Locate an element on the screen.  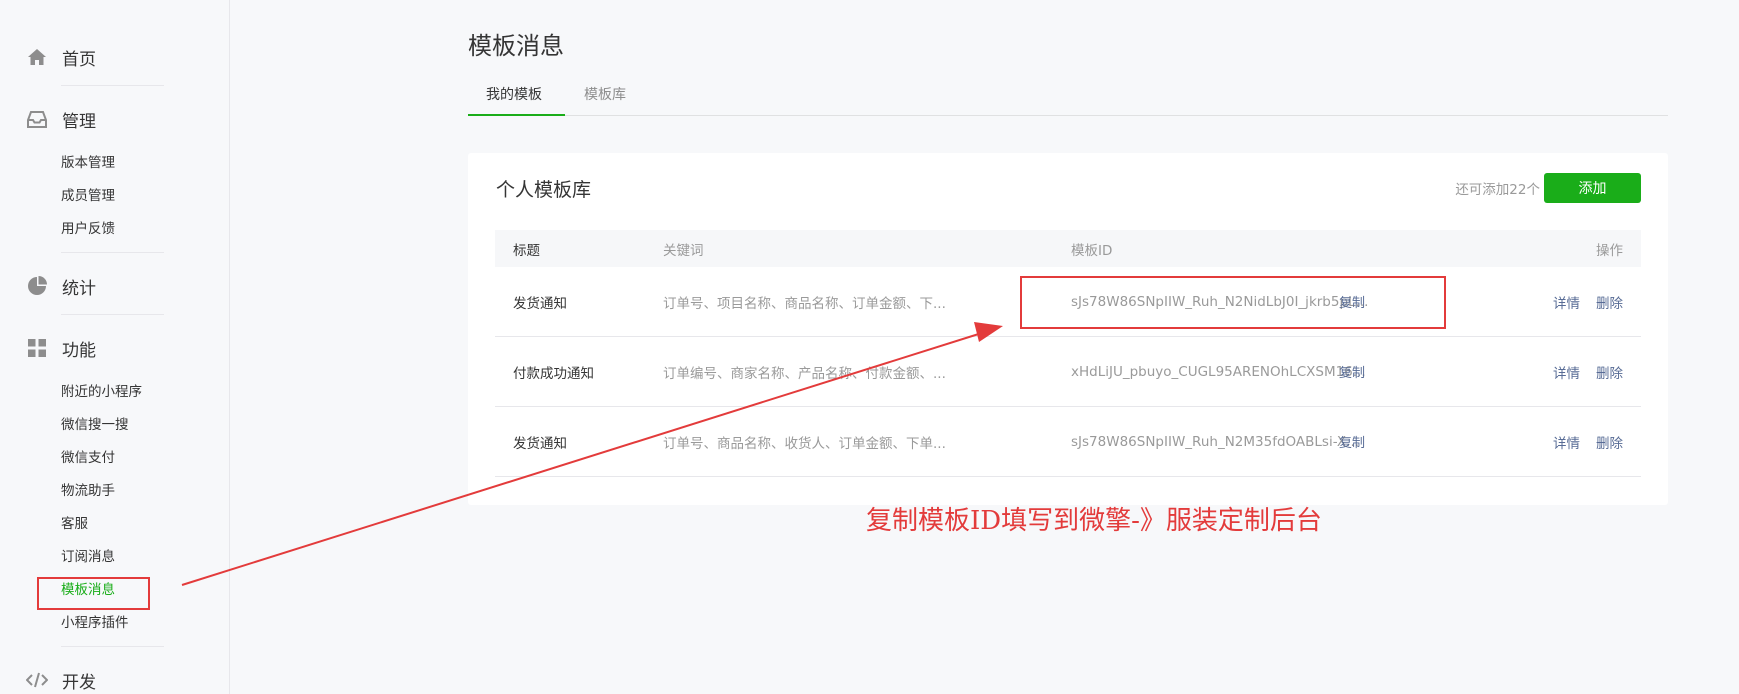
manage-submenu: 版本管理 成员管理 用户反馈 is located at coordinates (115, 196).